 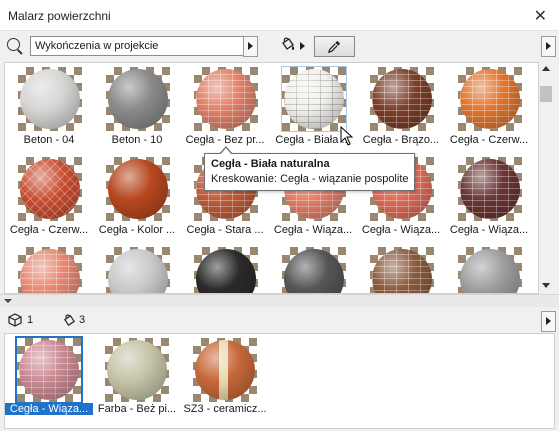 I want to click on tooltip-detail: Kreskowanie: Cegła - wiązanie pospolite, so click(x=310, y=179).